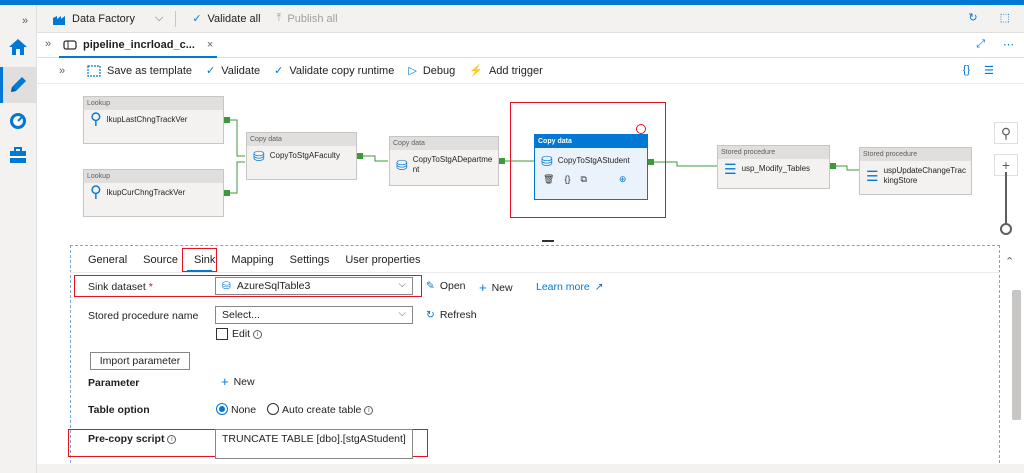 This screenshot has height=473, width=1024. I want to click on discard-icon: ⬚, so click(1005, 17).